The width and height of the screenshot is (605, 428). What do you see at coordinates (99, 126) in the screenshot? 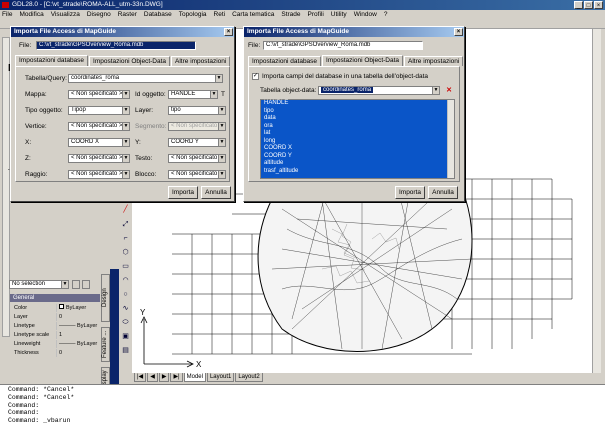
I see `vertice-select: < Non specificato > ▼` at bounding box center [99, 126].